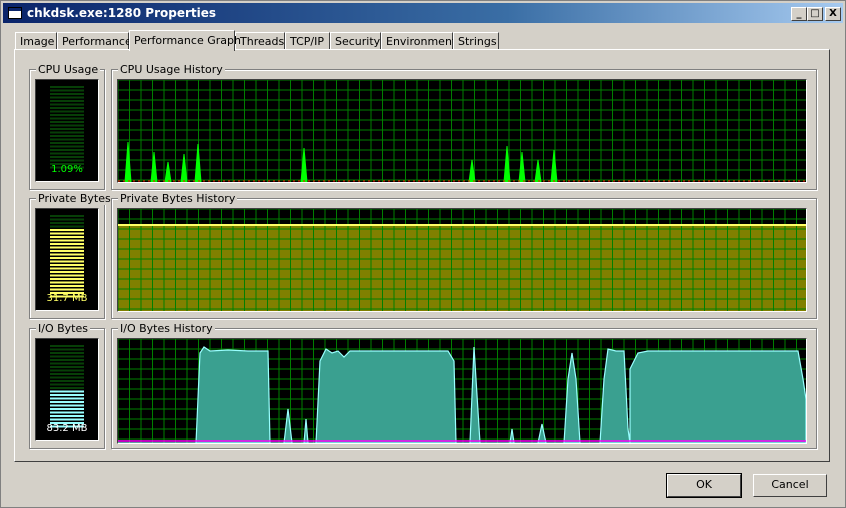  I want to click on io-bytes-meter: 83.2 MB, so click(67, 389).